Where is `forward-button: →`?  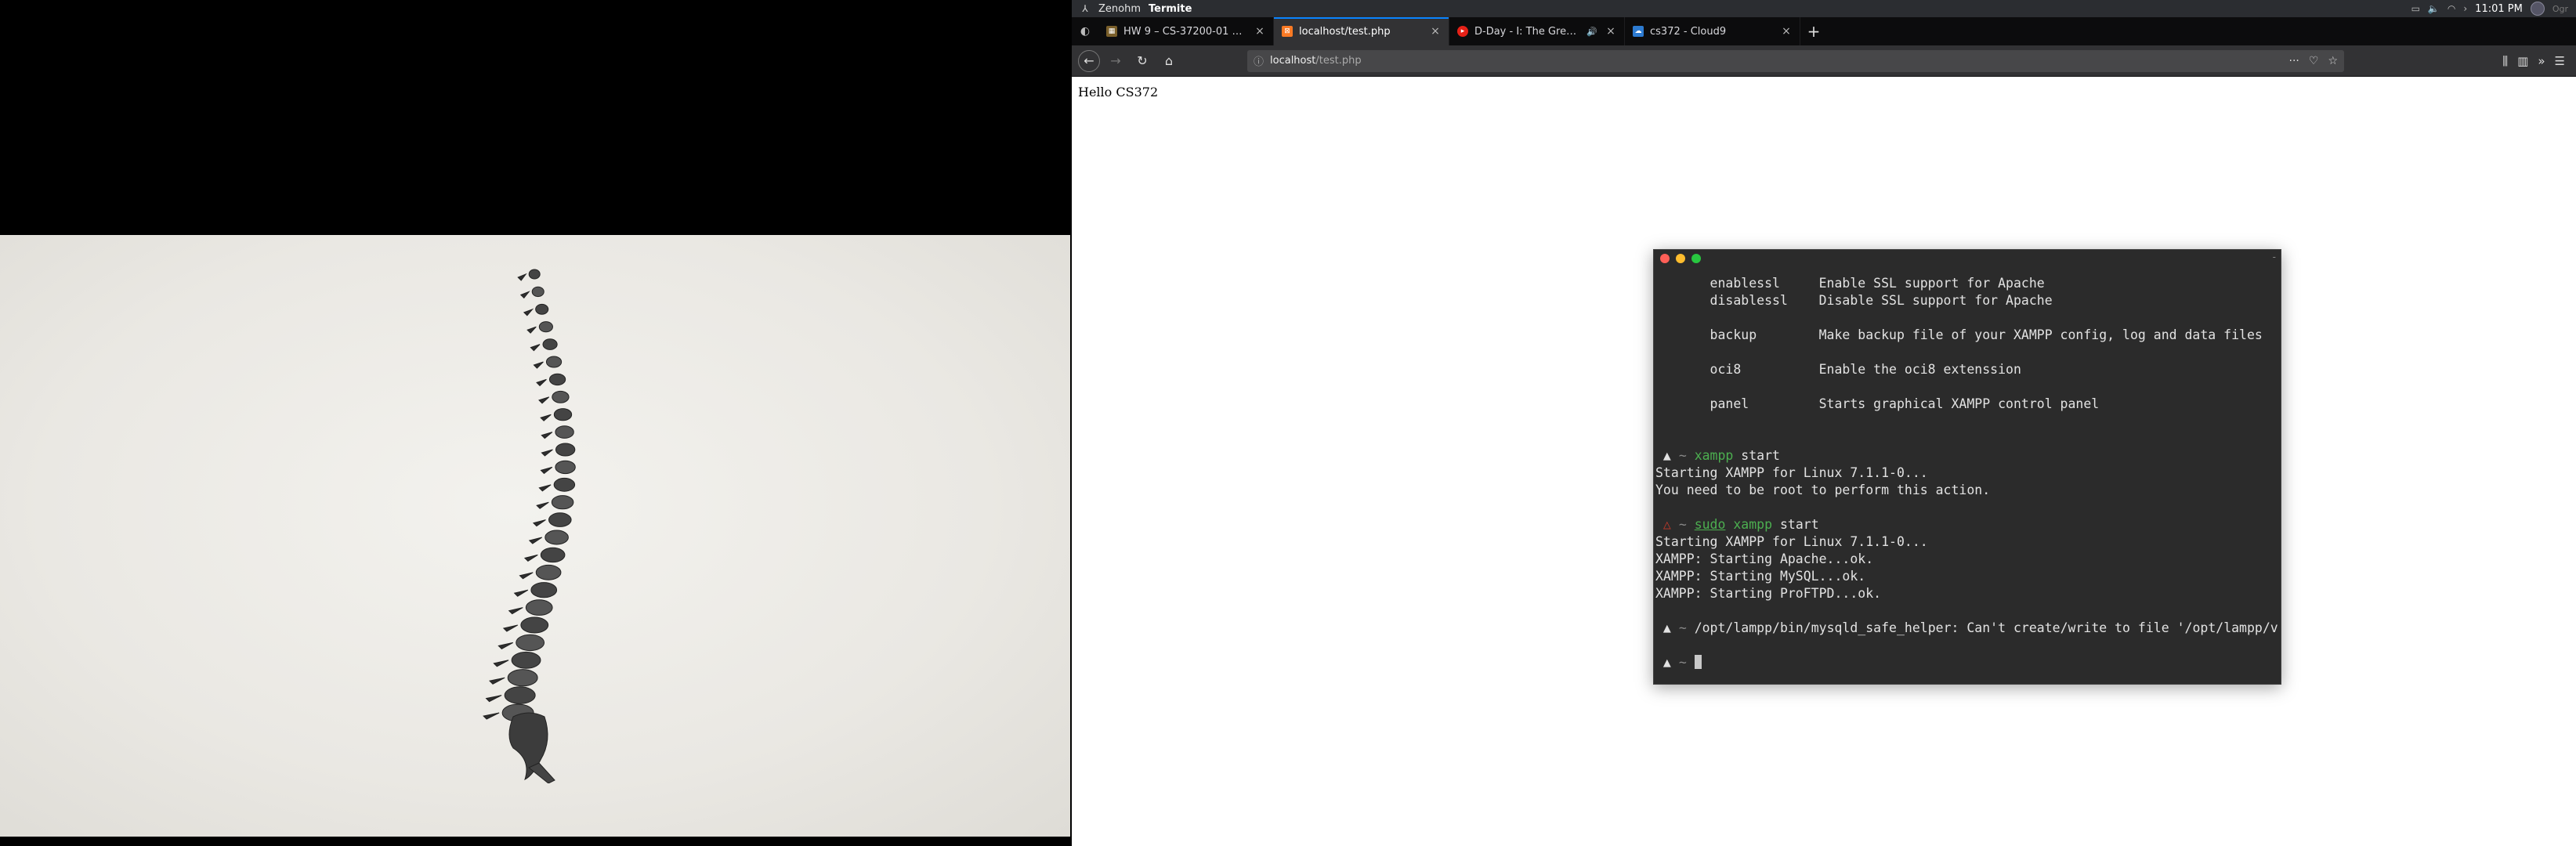
forward-button: → is located at coordinates (1116, 61).